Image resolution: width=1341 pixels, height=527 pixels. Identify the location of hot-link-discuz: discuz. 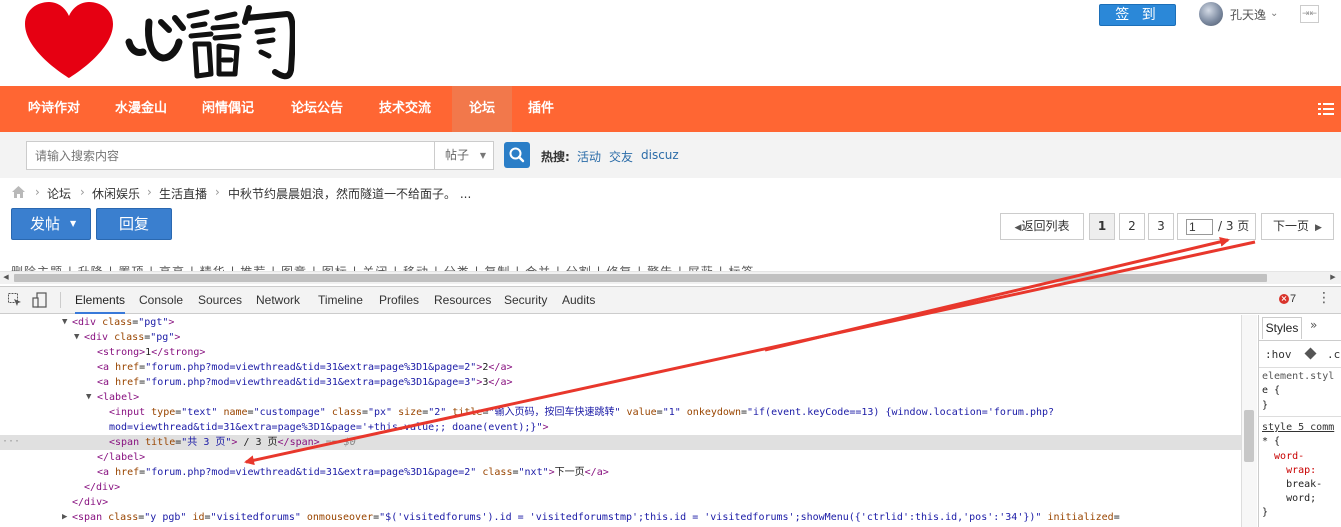
(660, 155).